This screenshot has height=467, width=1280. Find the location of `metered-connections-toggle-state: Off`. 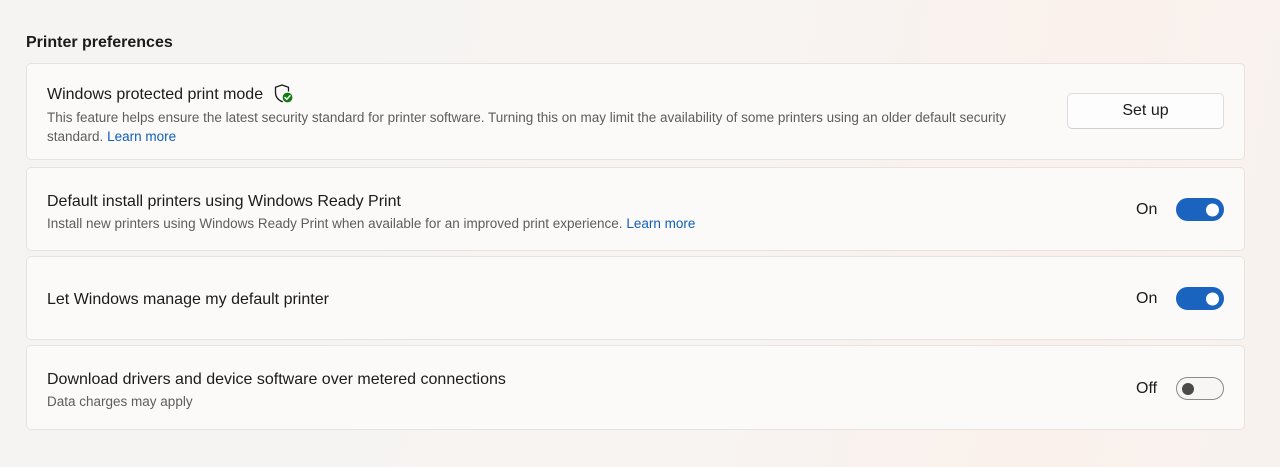

metered-connections-toggle-state: Off is located at coordinates (1147, 388).